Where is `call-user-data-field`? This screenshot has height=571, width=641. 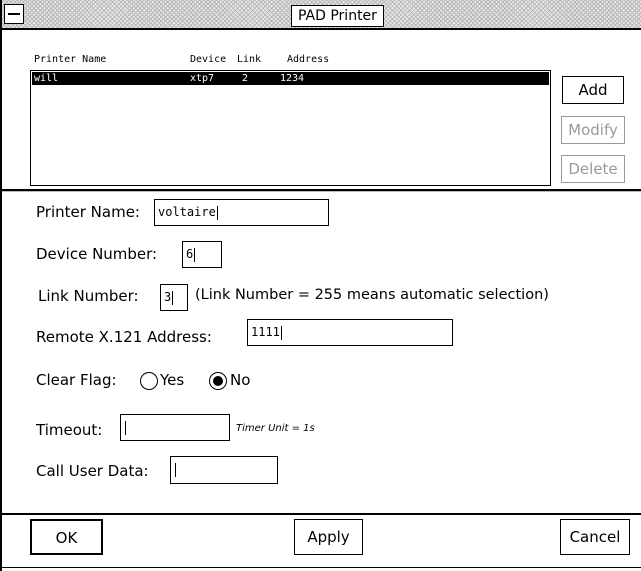 call-user-data-field is located at coordinates (224, 470).